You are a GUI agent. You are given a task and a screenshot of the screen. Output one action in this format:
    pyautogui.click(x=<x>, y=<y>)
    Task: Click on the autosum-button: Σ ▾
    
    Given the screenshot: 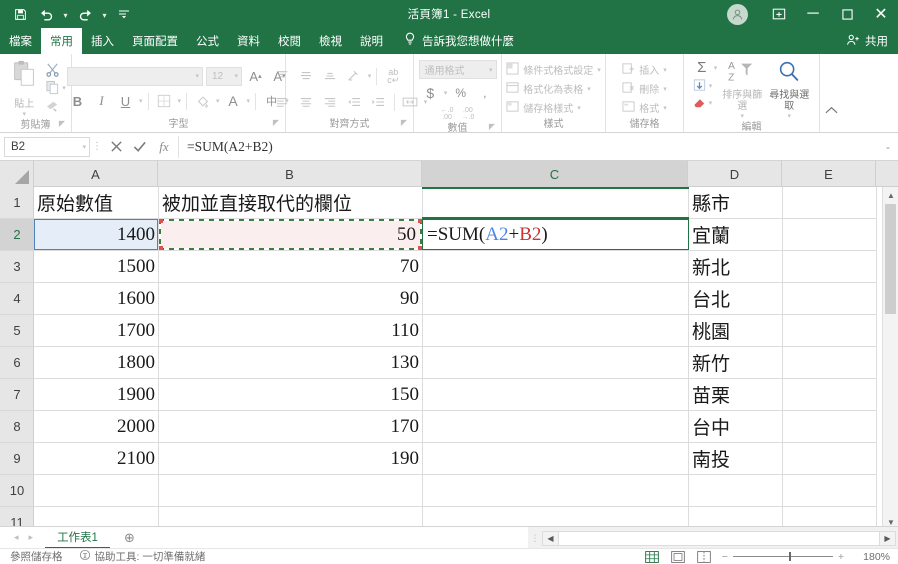 What is the action you would take?
    pyautogui.click(x=705, y=67)
    